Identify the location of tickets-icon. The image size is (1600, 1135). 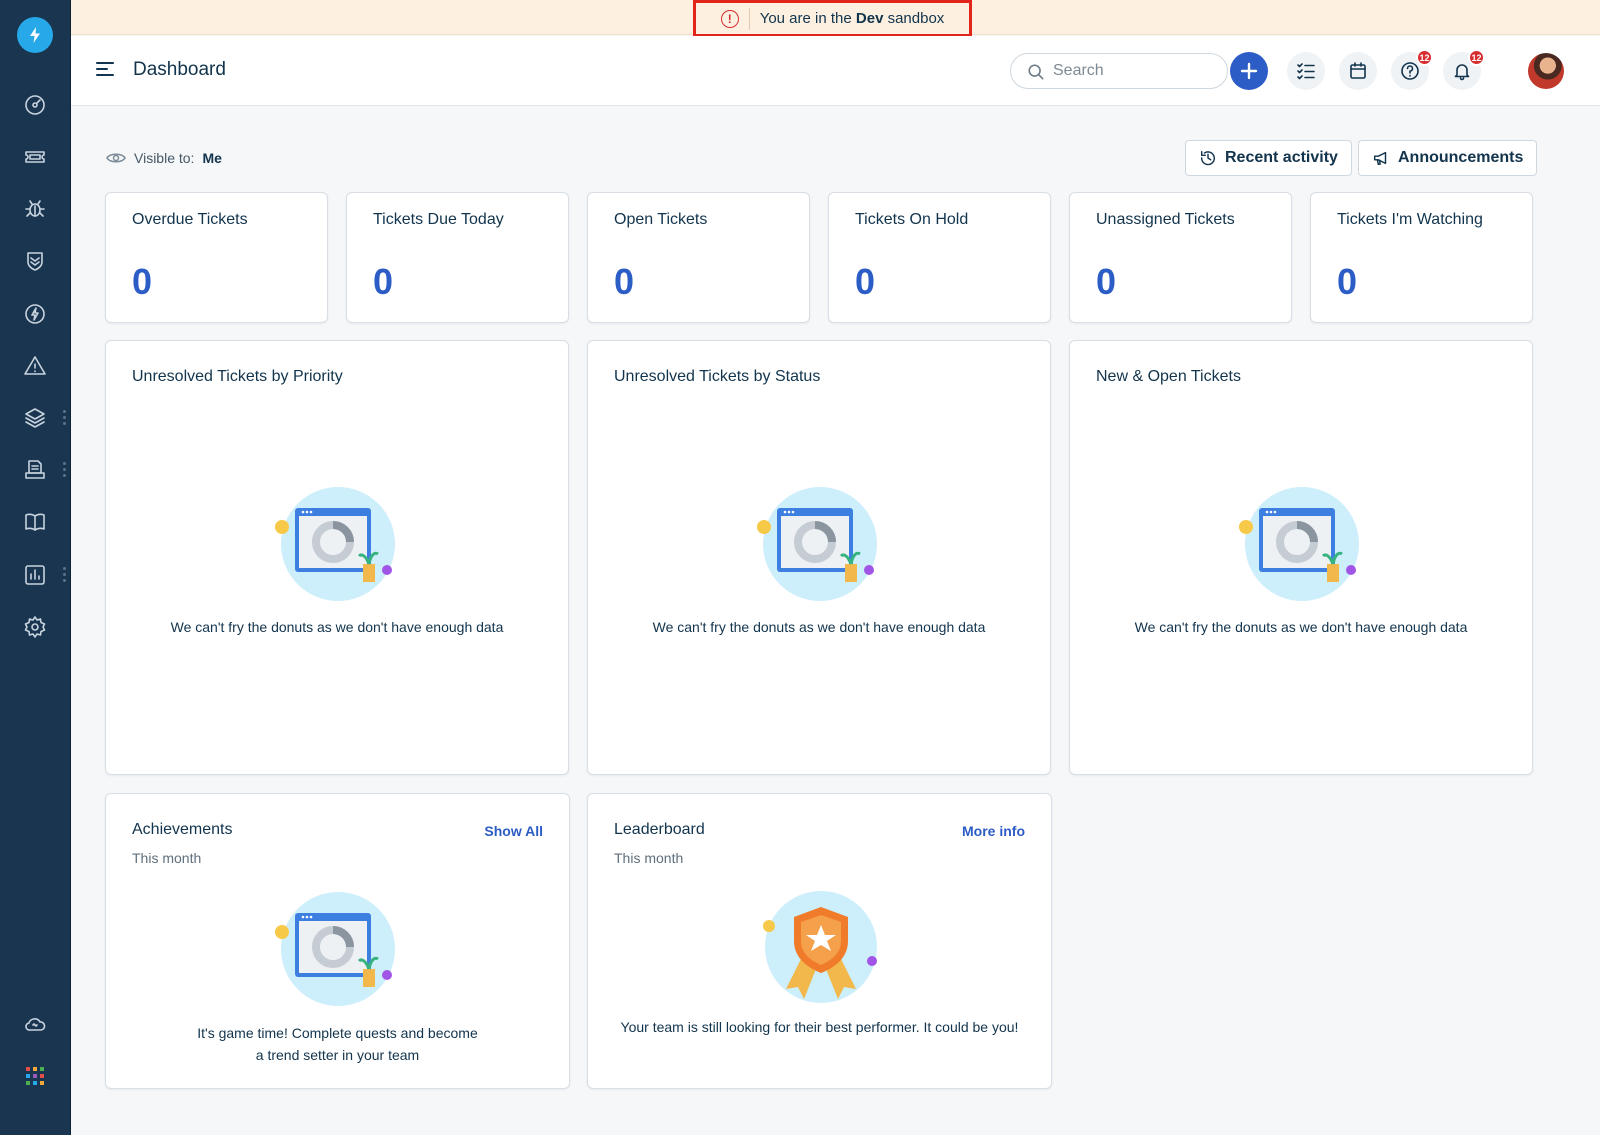
(35, 157).